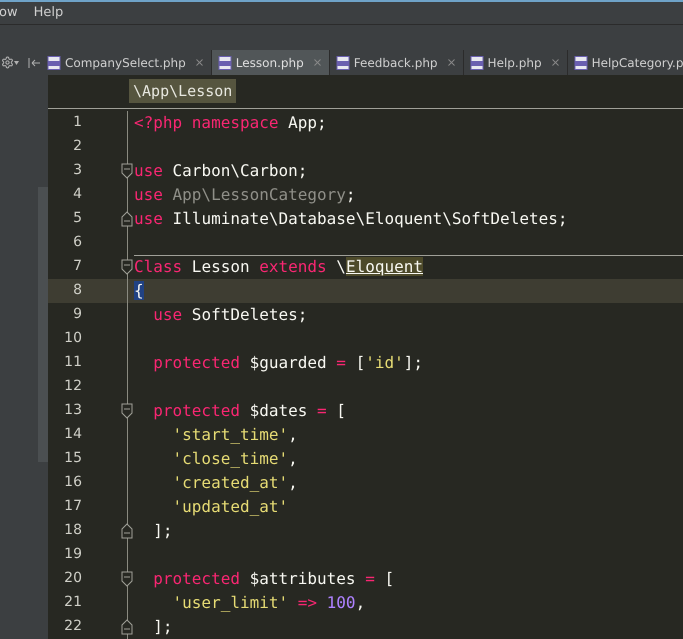 This screenshot has height=639, width=683. Describe the element at coordinates (273, 578) in the screenshot. I see `code-line: protected $attributes = [` at that location.